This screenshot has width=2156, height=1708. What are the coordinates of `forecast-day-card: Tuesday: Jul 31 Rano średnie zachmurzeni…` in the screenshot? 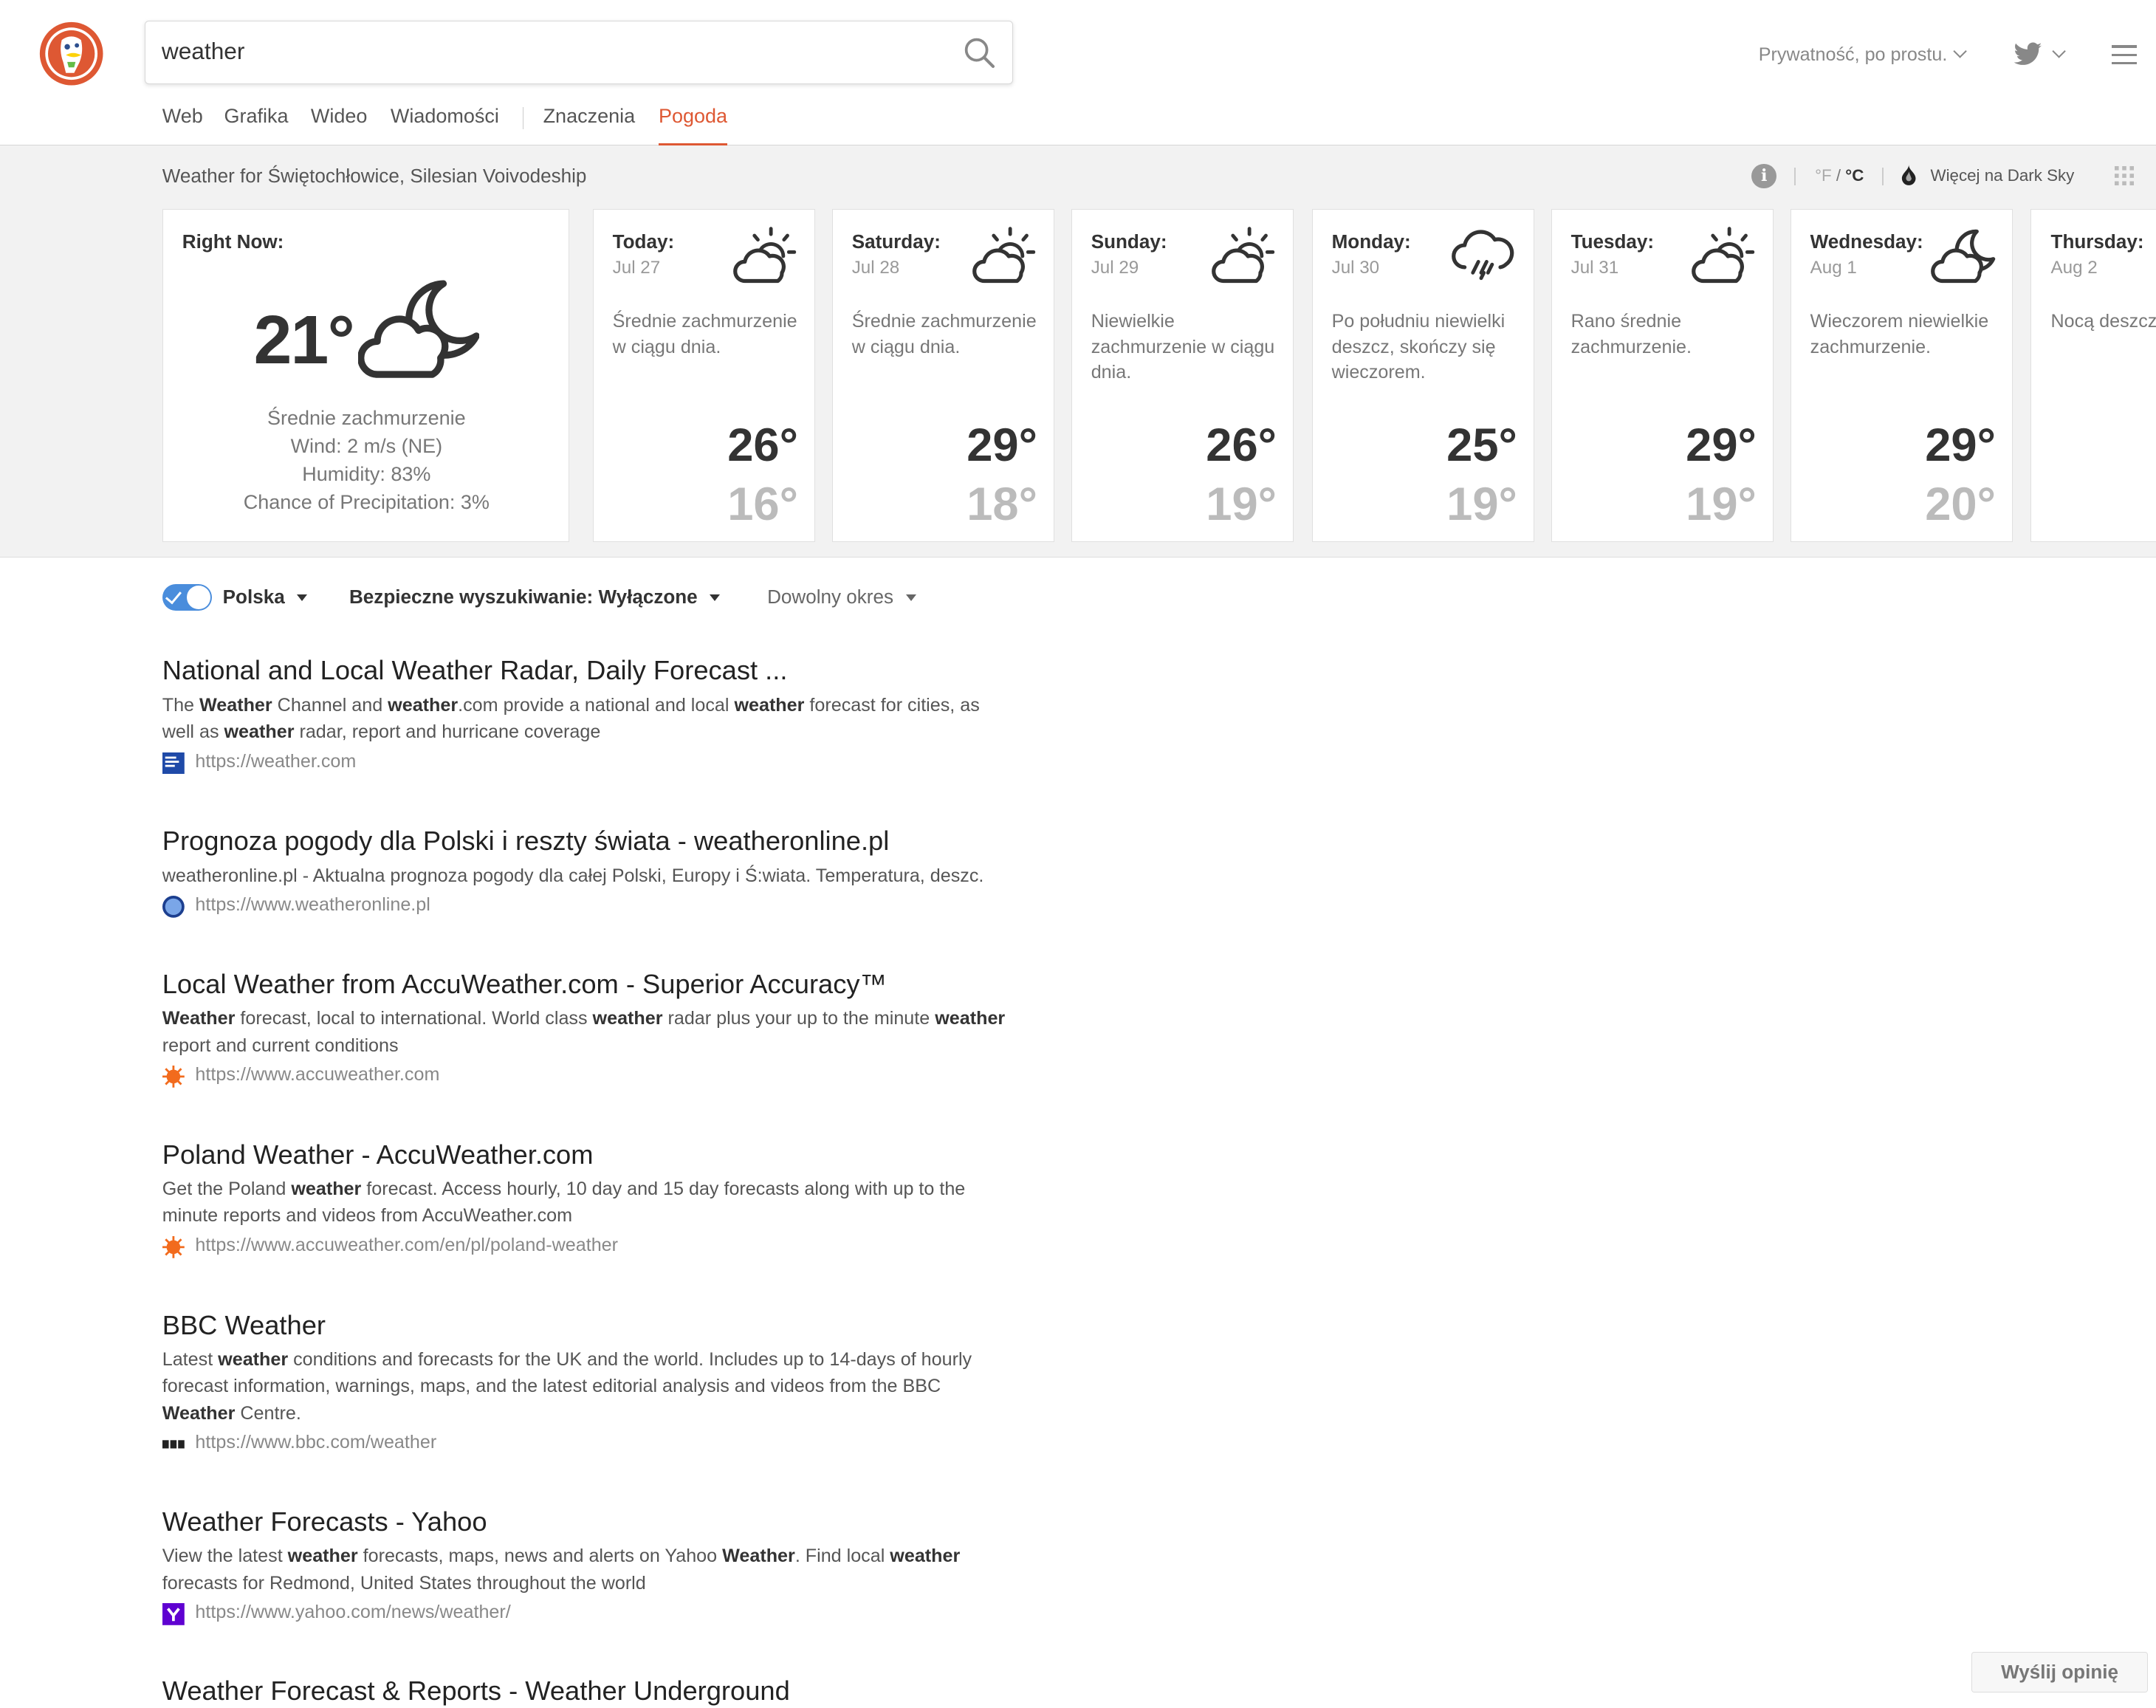 It's located at (1663, 375).